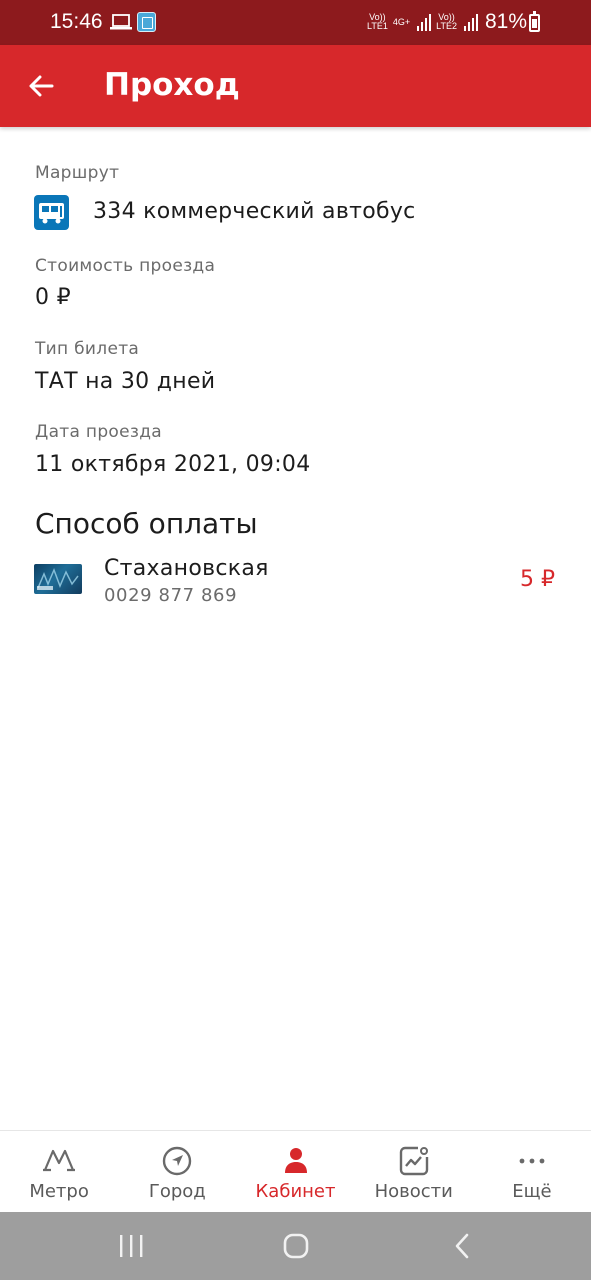 The height and width of the screenshot is (1280, 591). Describe the element at coordinates (532, 1191) in the screenshot. I see `nav-label-more: Ещё` at that location.